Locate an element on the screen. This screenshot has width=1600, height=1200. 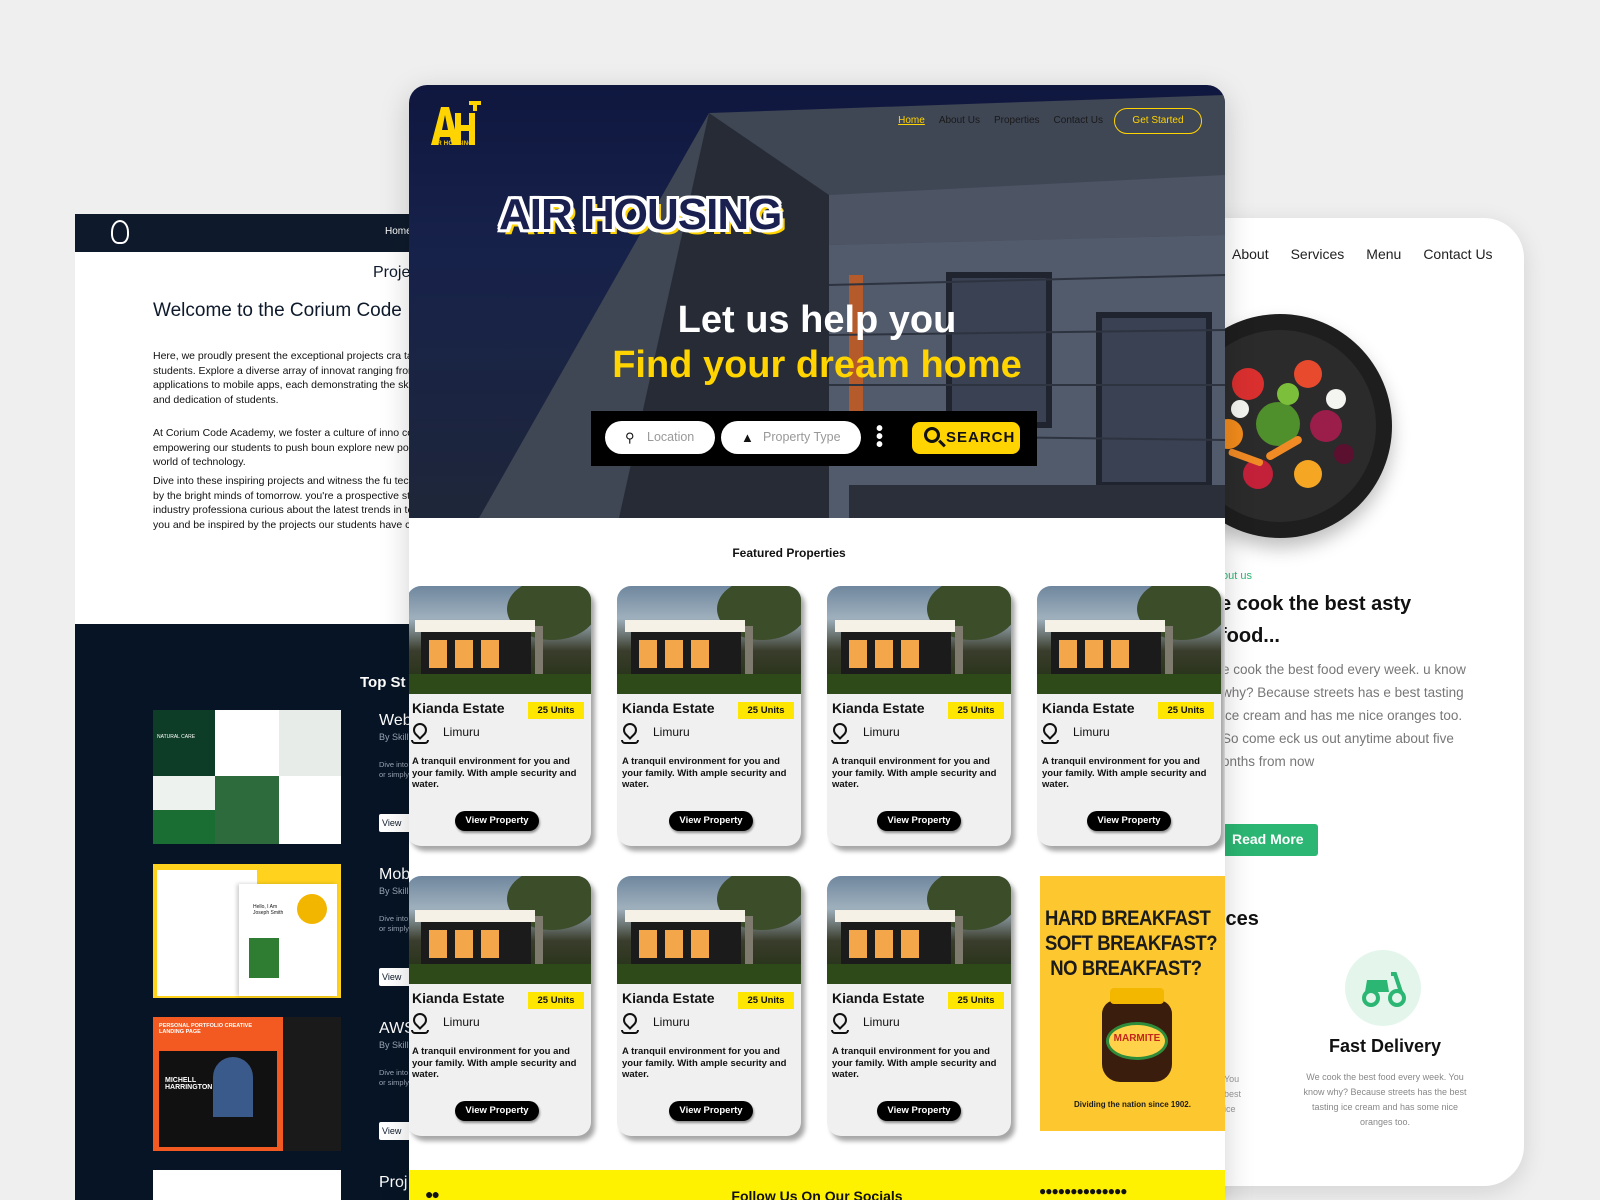
nav-contact-us: Contact Us is located at coordinates (1078, 120).